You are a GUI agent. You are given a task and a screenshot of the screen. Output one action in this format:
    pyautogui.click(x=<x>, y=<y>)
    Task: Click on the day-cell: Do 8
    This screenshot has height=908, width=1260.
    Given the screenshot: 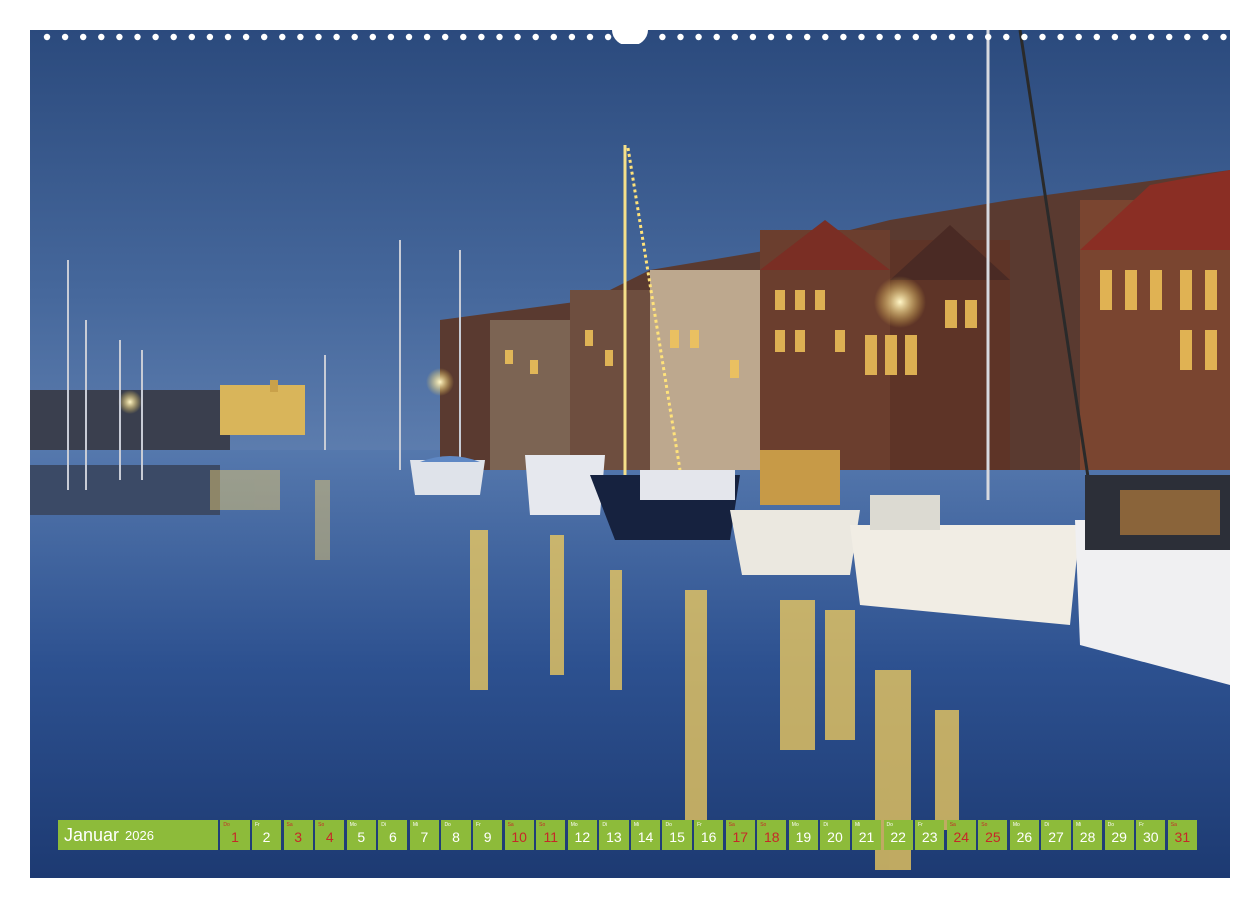 What is the action you would take?
    pyautogui.click(x=456, y=835)
    